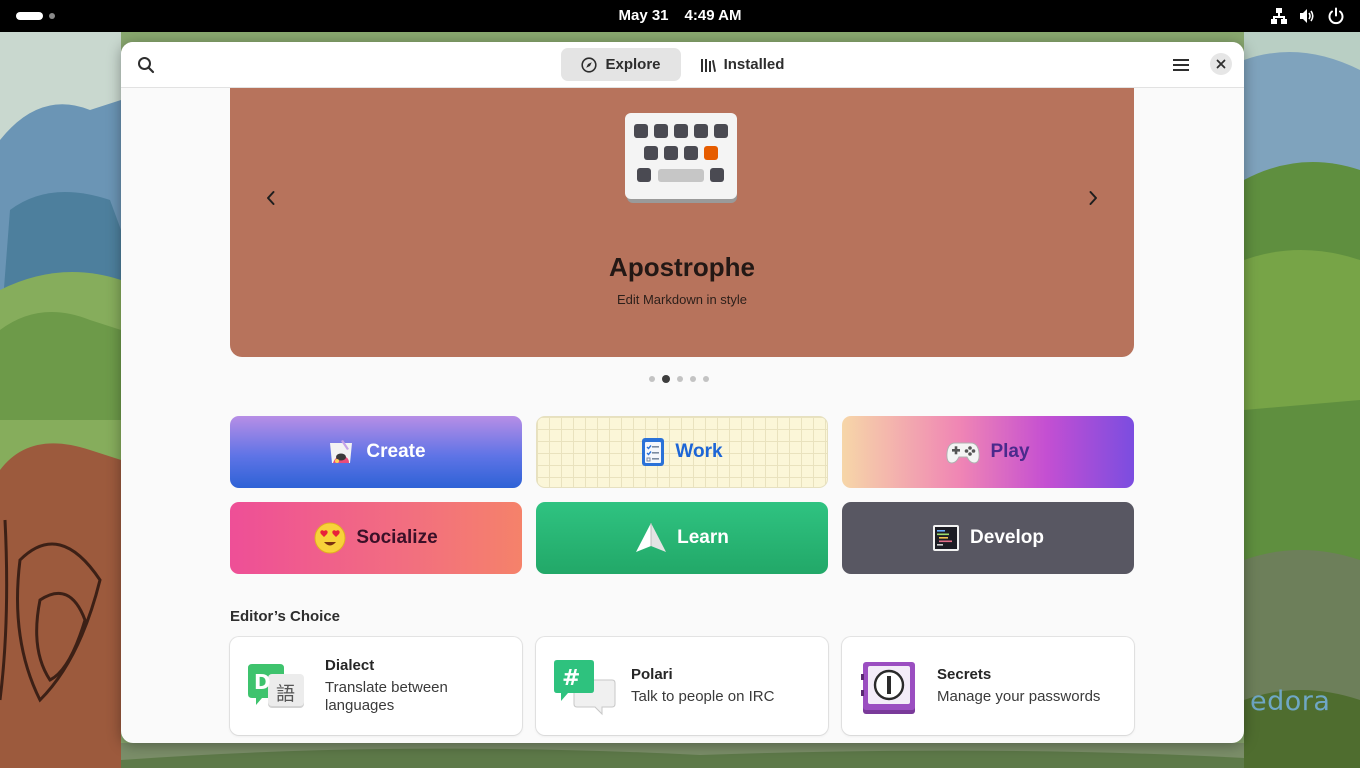  I want to click on dialect-app-icon: D 語, so click(276, 686).